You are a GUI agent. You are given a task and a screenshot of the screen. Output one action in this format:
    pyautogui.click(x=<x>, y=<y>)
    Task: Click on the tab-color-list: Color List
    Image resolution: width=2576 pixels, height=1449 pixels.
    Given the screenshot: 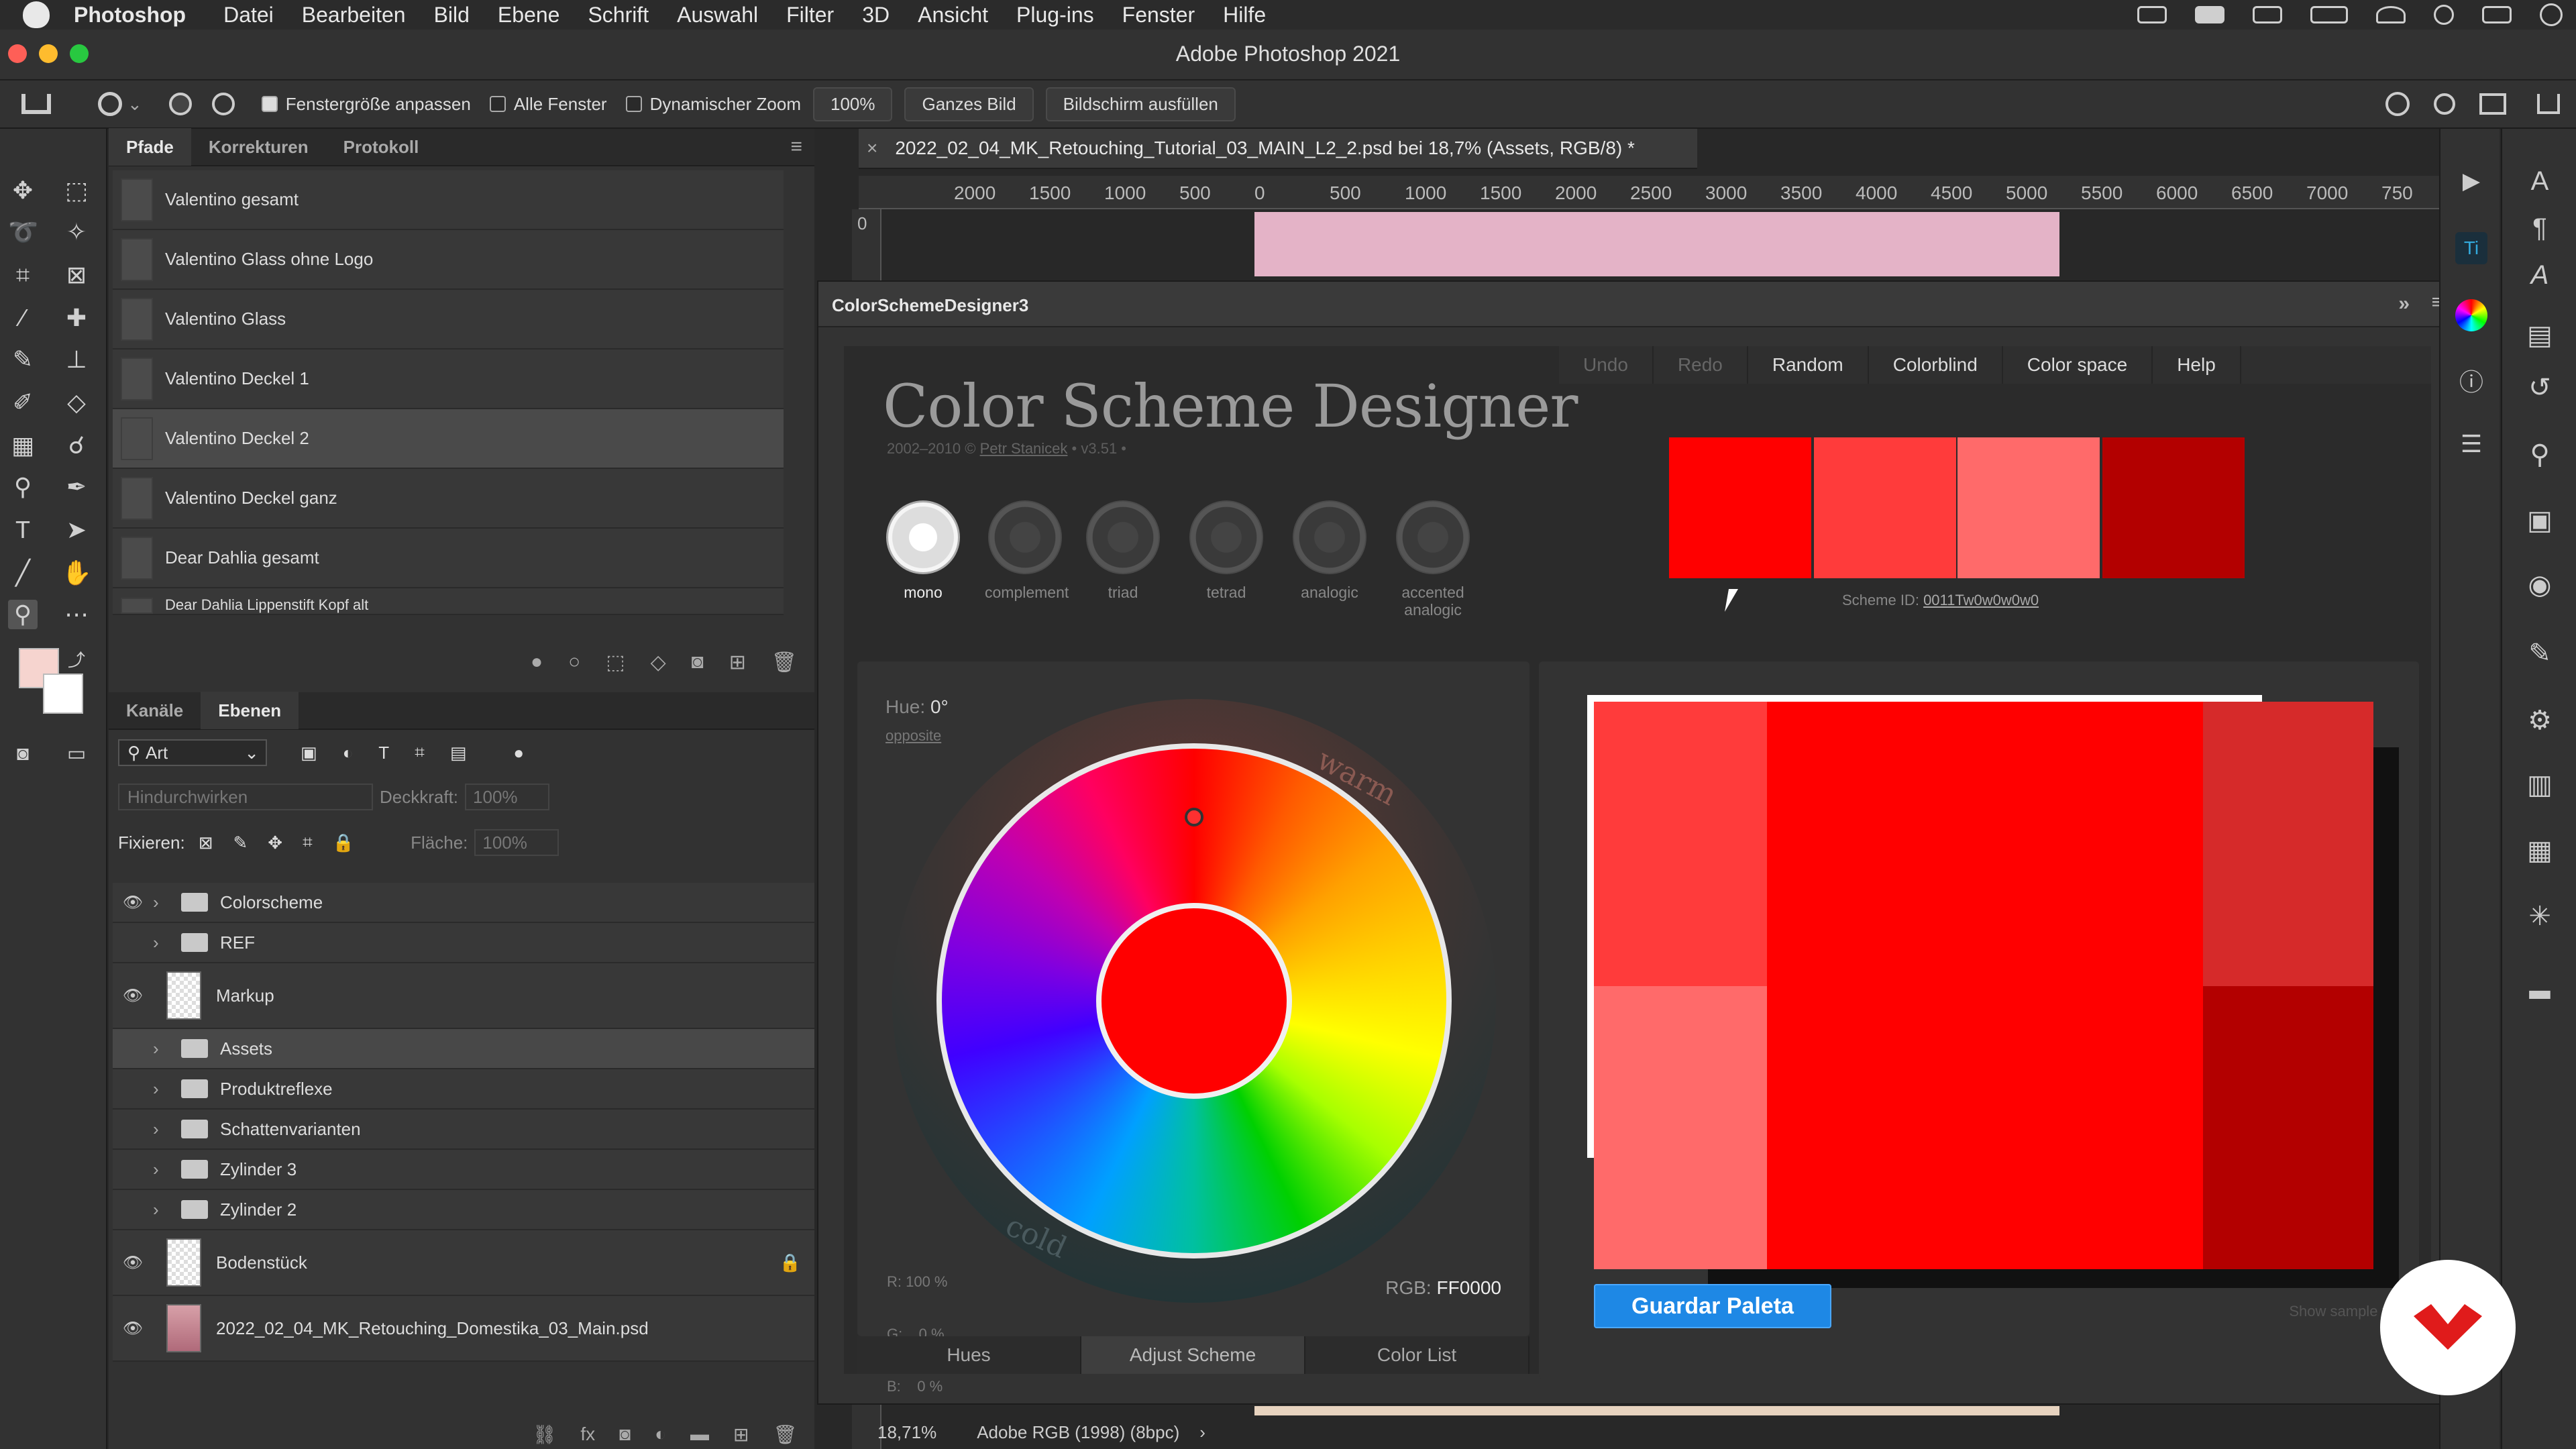 What is the action you would take?
    pyautogui.click(x=1417, y=1355)
    